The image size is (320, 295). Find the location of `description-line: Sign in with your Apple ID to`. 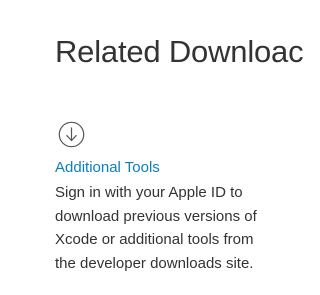

description-line: Sign in with your Apple ID to is located at coordinates (149, 192).